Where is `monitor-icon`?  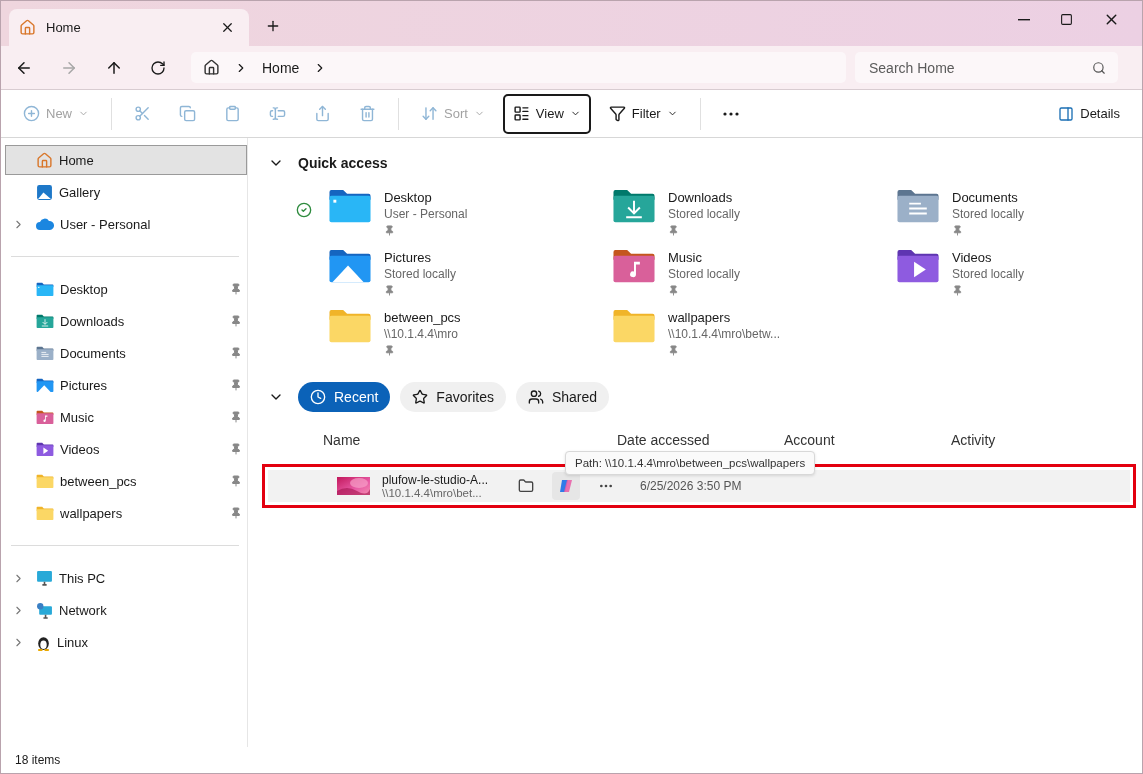 monitor-icon is located at coordinates (44, 578).